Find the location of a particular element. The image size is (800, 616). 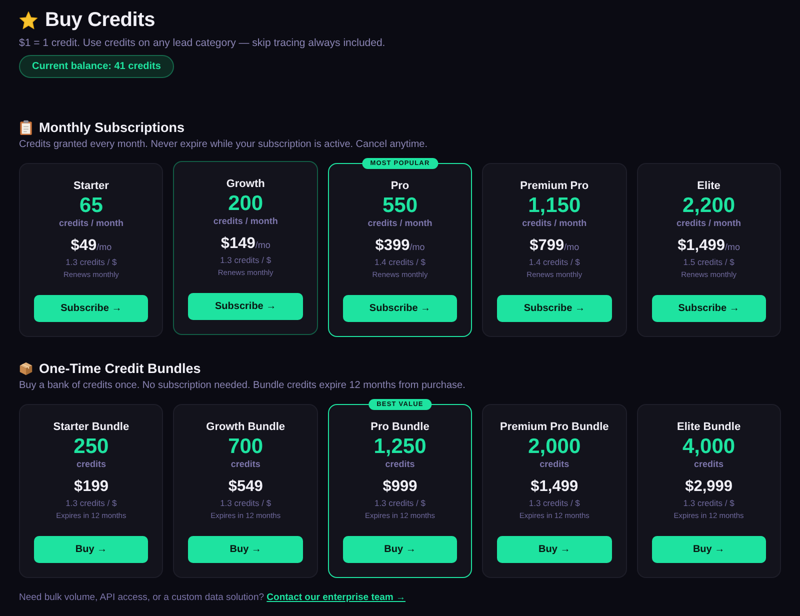

credits-amount: 2,000 is located at coordinates (554, 447).